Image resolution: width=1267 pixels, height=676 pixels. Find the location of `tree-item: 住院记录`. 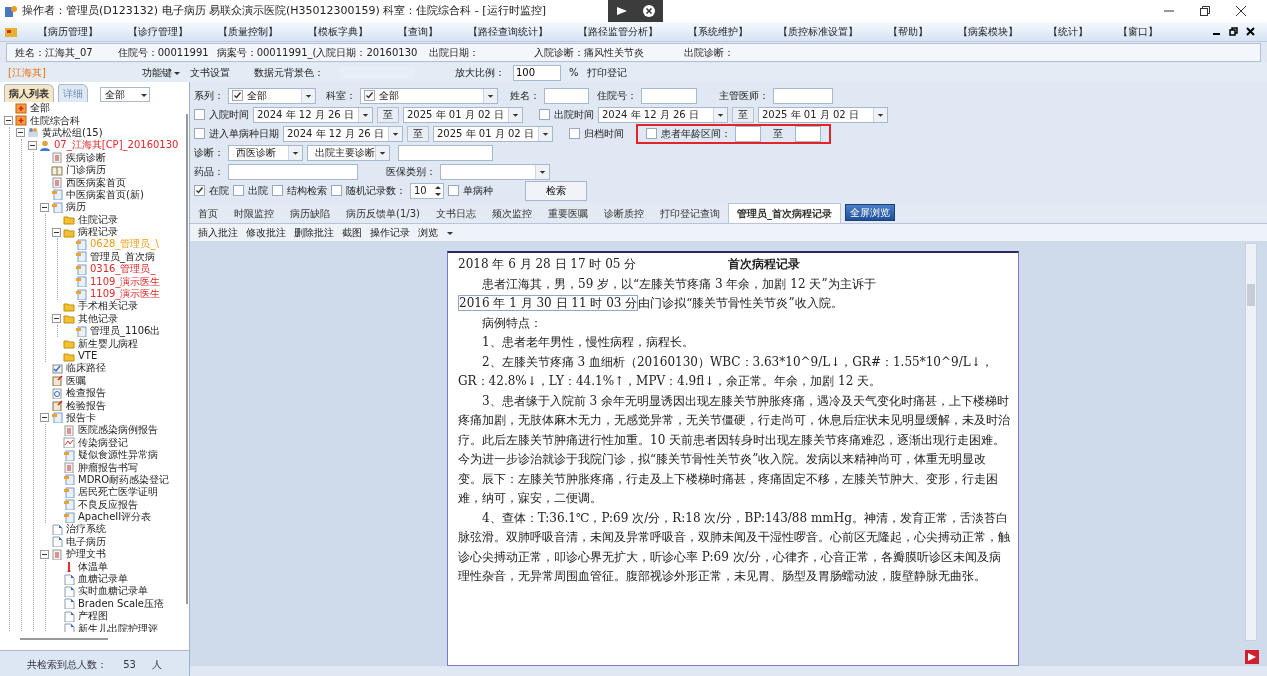

tree-item: 住院记录 is located at coordinates (98, 219).